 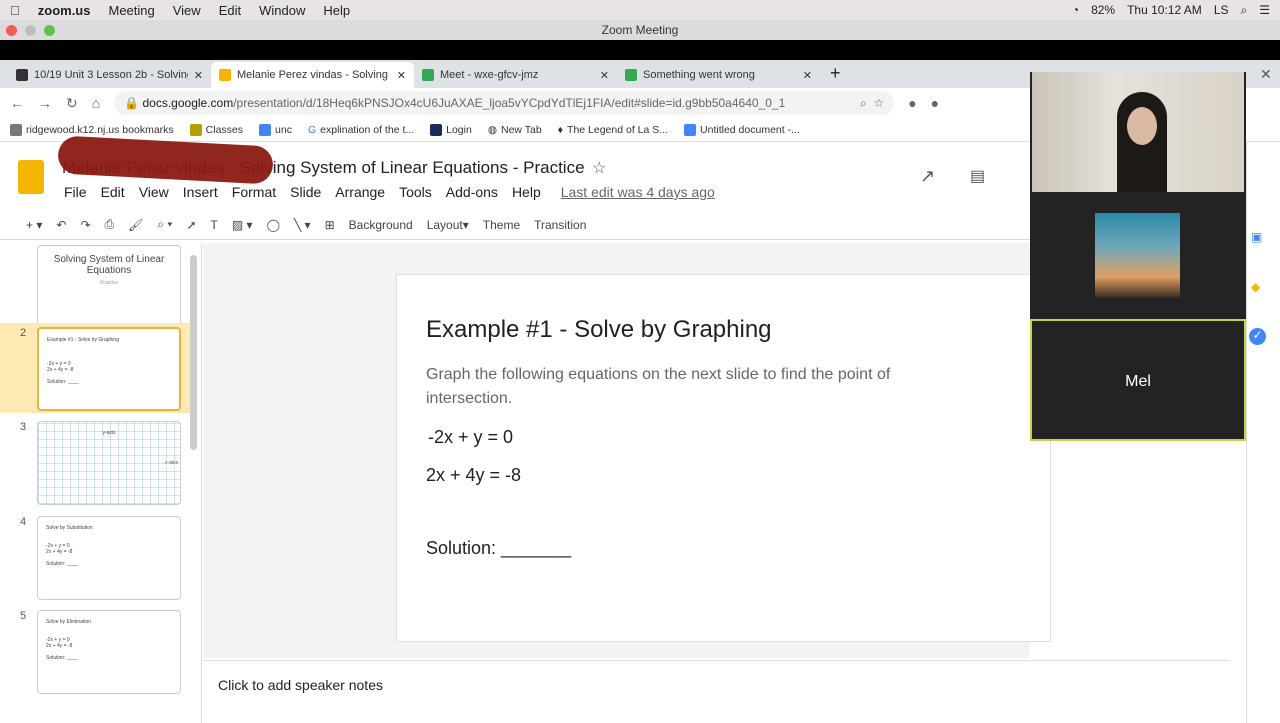 I want to click on menu-addons: Add-ons, so click(x=472, y=192).